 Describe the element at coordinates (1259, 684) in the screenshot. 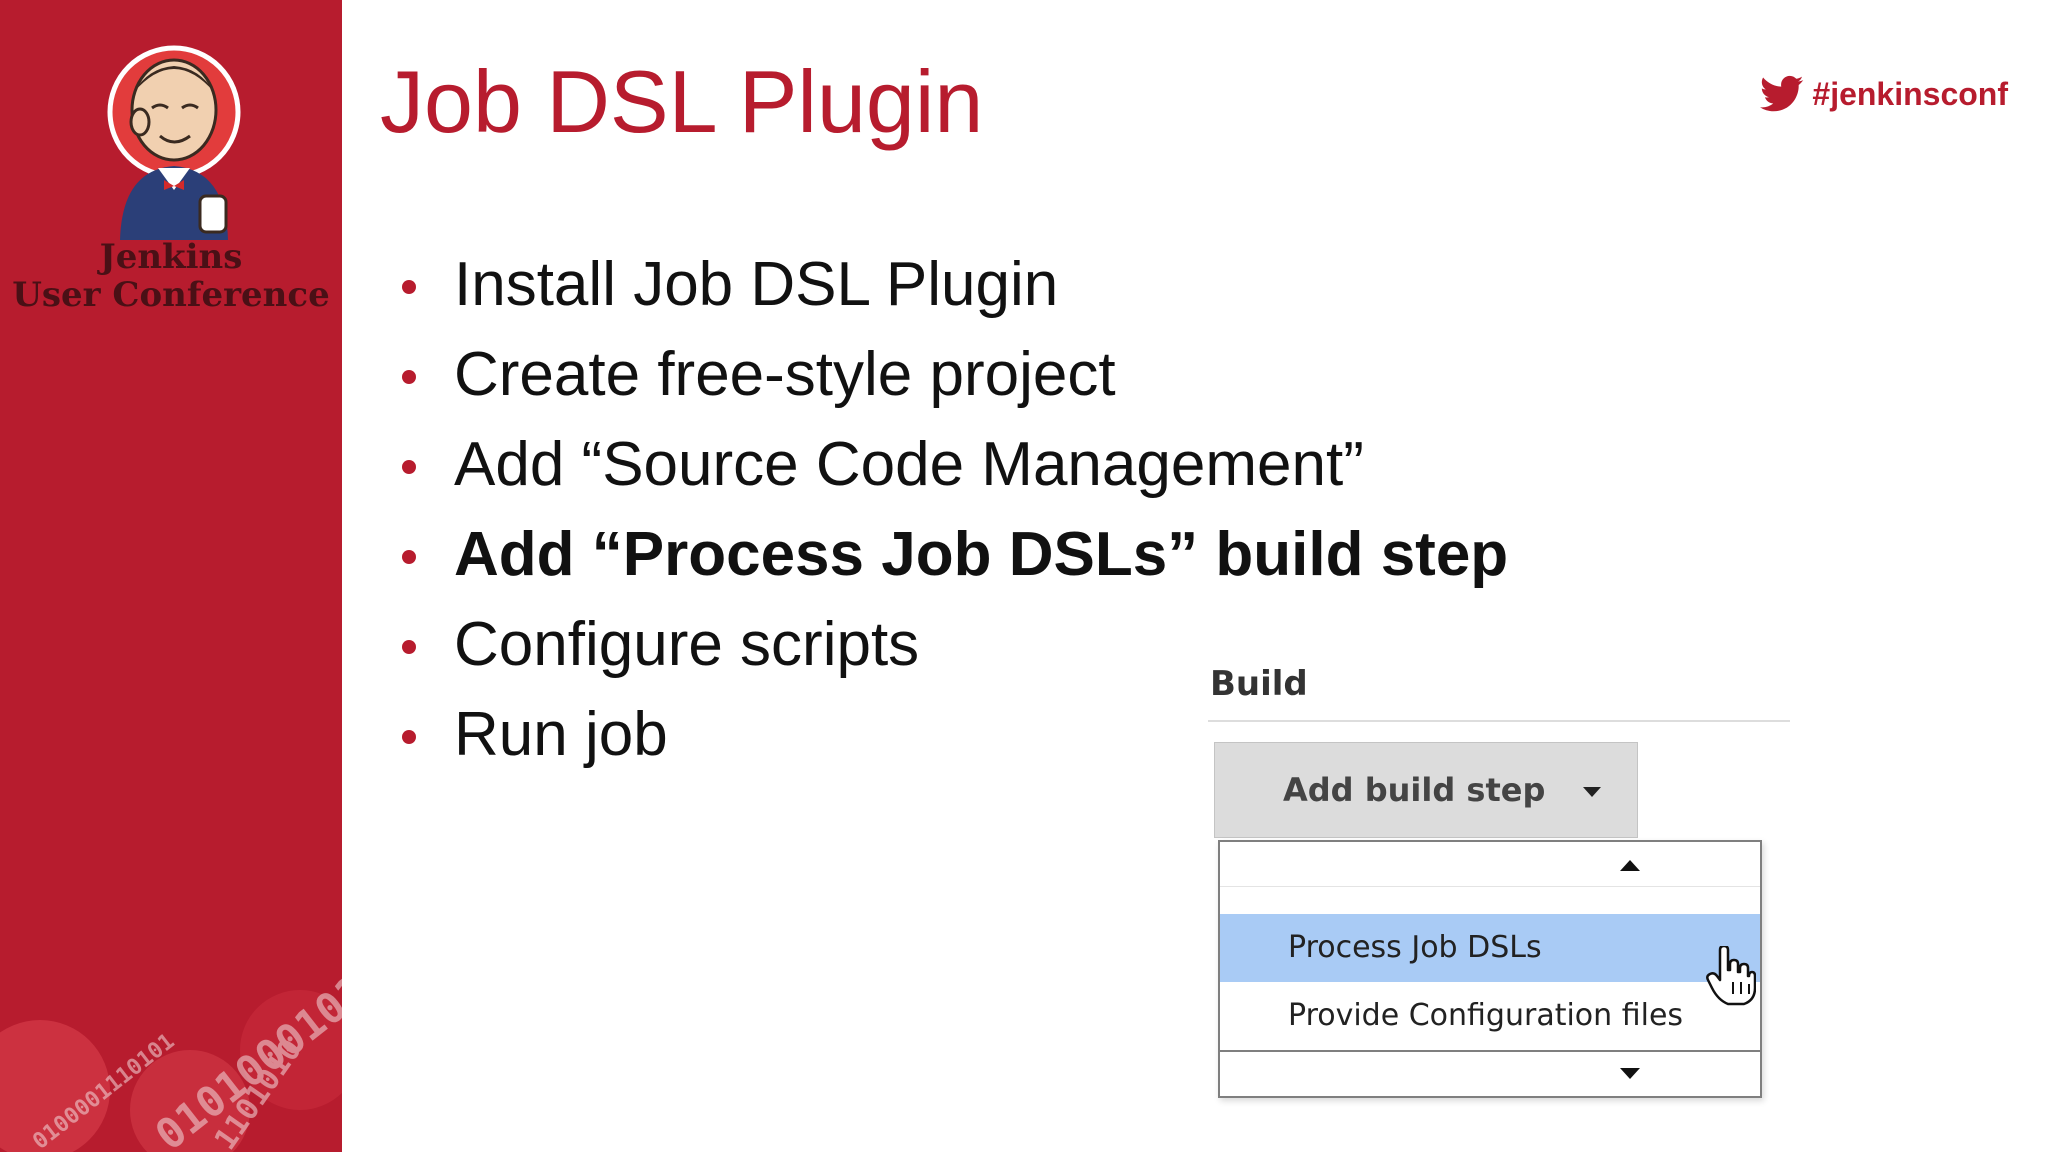

I see `build-section-heading: Build` at that location.